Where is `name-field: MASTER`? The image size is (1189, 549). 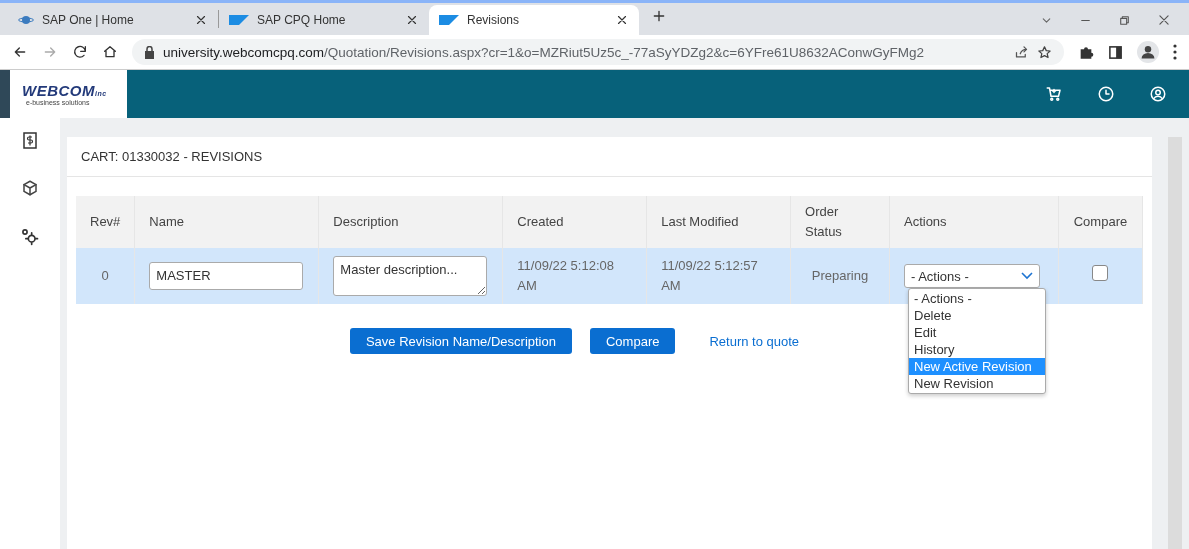
name-field: MASTER is located at coordinates (226, 276).